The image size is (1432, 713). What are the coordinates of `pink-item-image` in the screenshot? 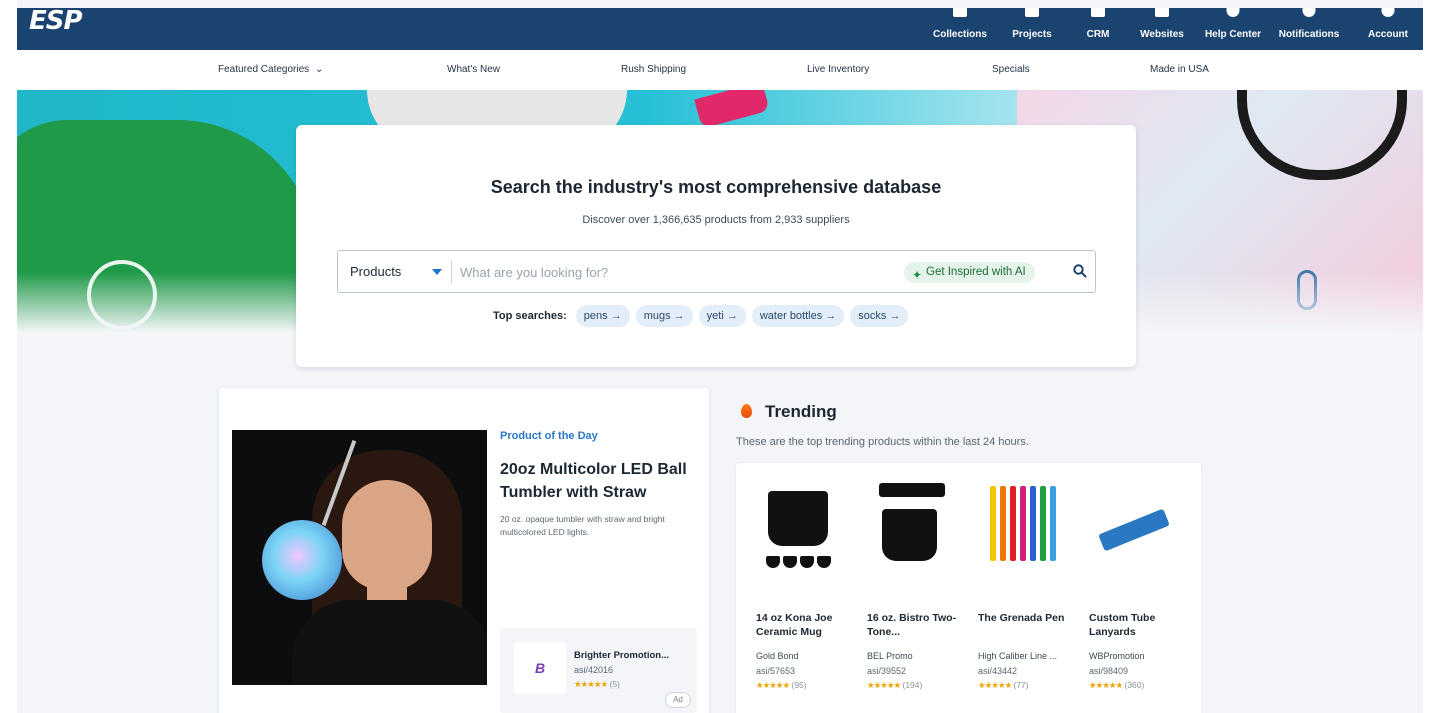 It's located at (732, 109).